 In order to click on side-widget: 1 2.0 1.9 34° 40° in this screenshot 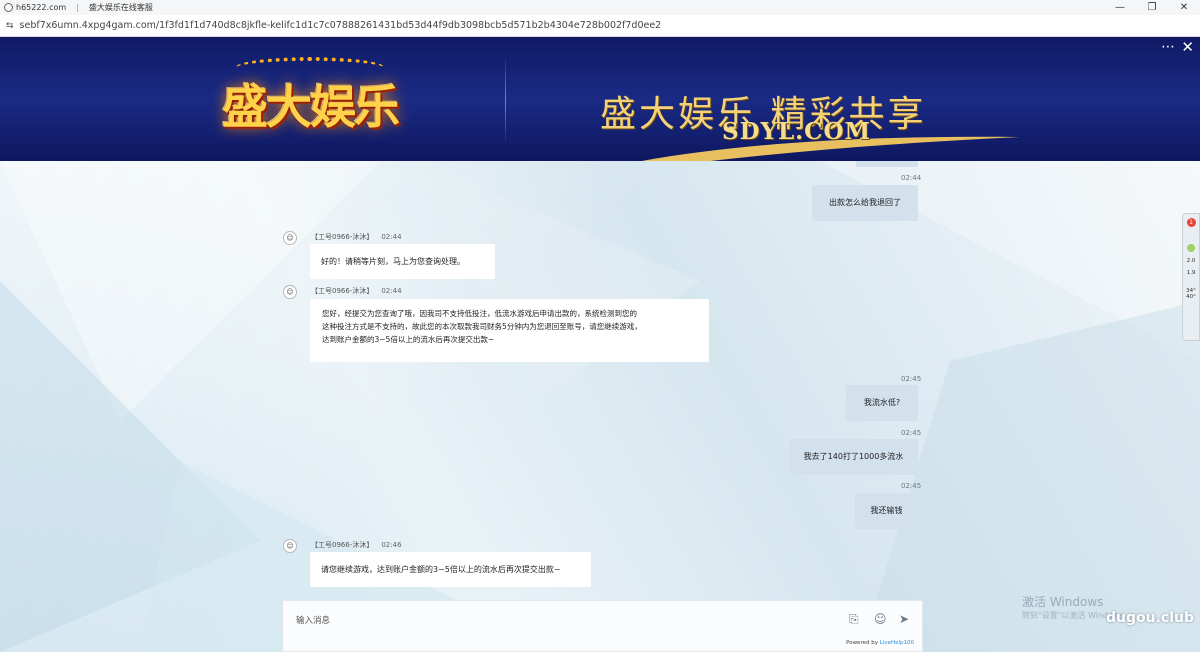, I will do `click(1191, 277)`.